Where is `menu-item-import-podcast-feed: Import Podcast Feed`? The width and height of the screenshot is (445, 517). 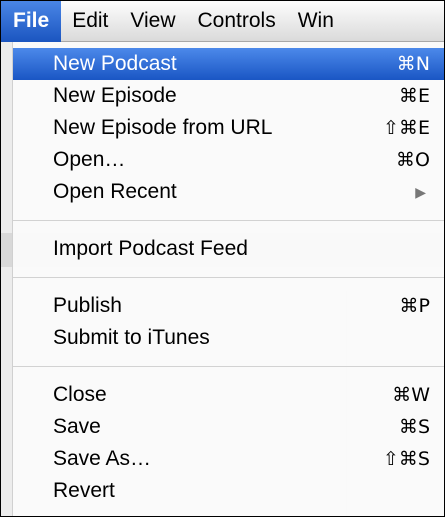
menu-item-import-podcast-feed: Import Podcast Feed is located at coordinates (228, 249).